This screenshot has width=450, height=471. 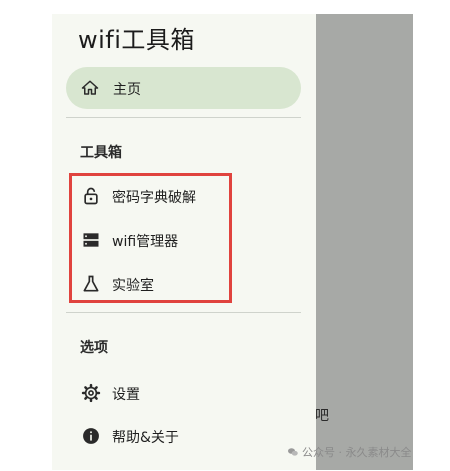 I want to click on highlight-annotation-box, so click(x=150, y=238).